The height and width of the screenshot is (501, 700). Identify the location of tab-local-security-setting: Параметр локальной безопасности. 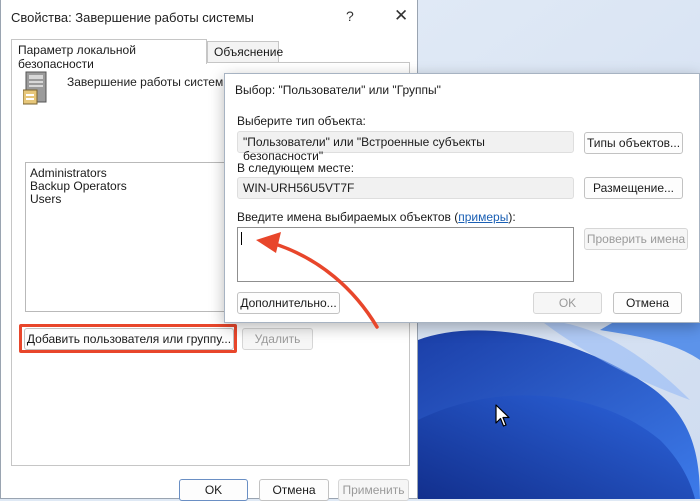
(109, 55).